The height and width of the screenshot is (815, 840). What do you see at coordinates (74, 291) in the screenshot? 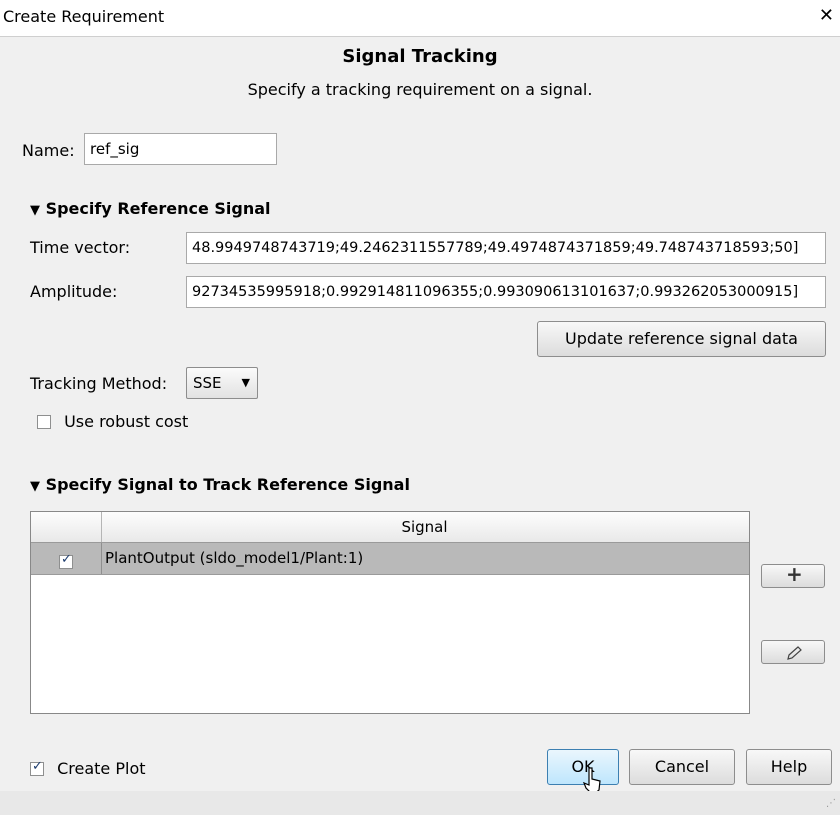
I see `amplitude-label: Amplitude:` at bounding box center [74, 291].